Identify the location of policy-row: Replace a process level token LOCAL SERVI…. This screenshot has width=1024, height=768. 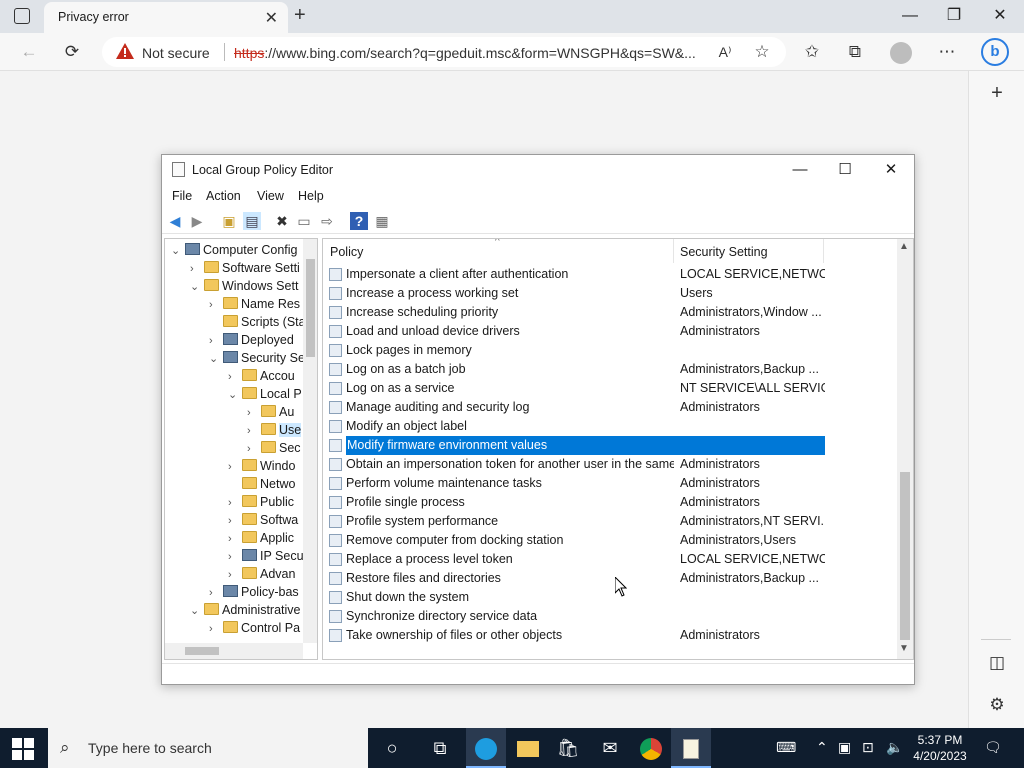
(576, 559).